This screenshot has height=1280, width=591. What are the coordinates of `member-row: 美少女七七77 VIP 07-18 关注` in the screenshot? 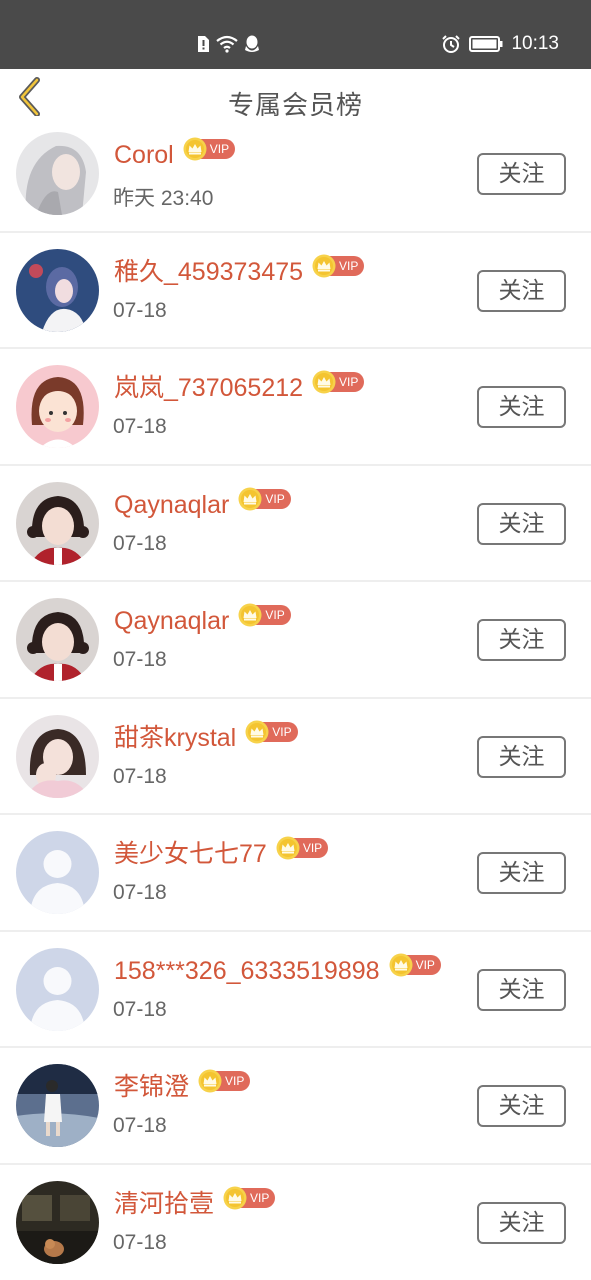 It's located at (295, 873).